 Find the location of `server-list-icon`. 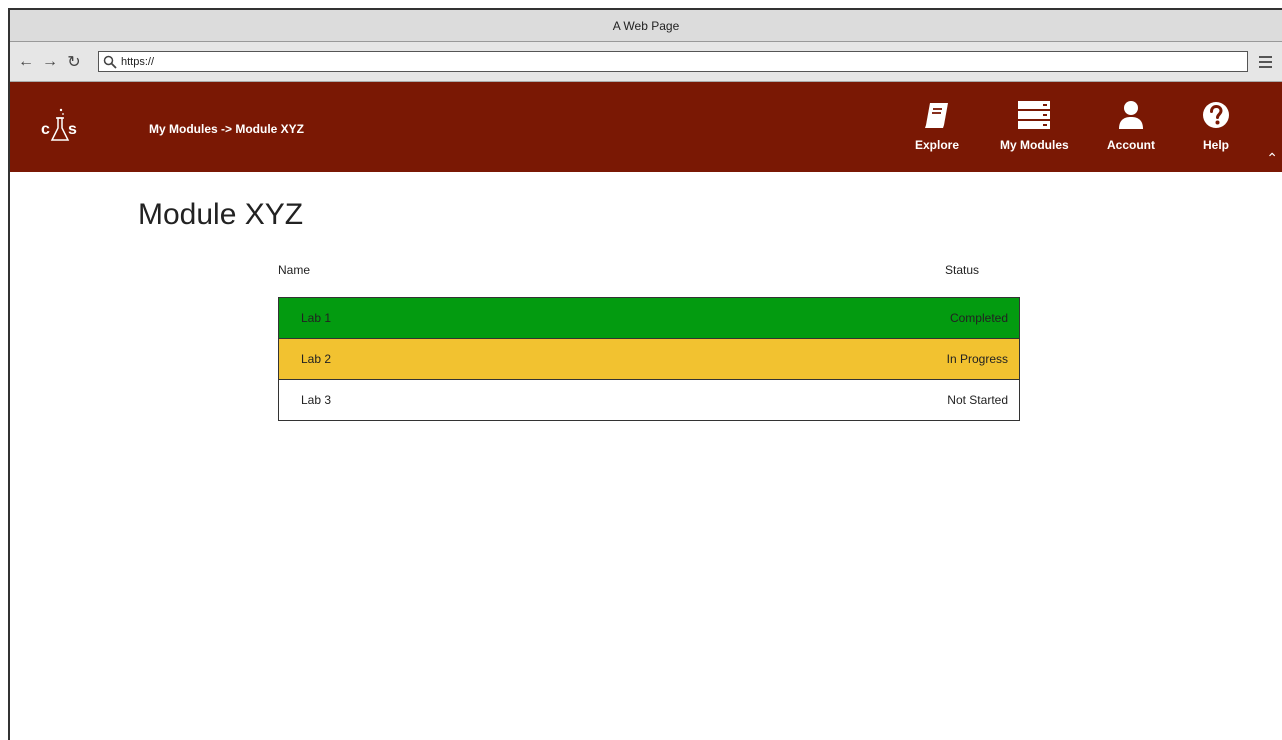

server-list-icon is located at coordinates (1034, 115).